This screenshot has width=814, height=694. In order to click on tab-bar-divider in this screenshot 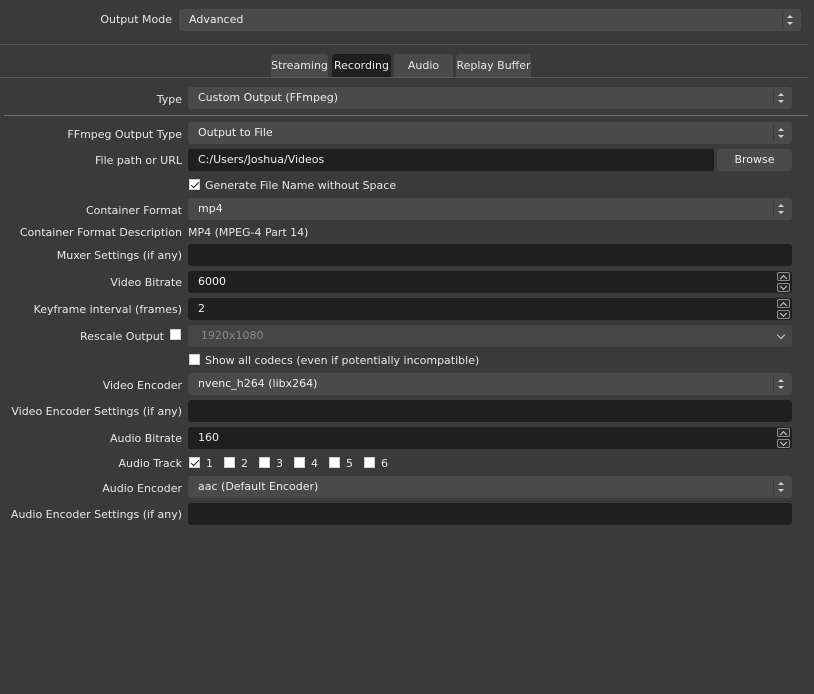, I will do `click(404, 77)`.